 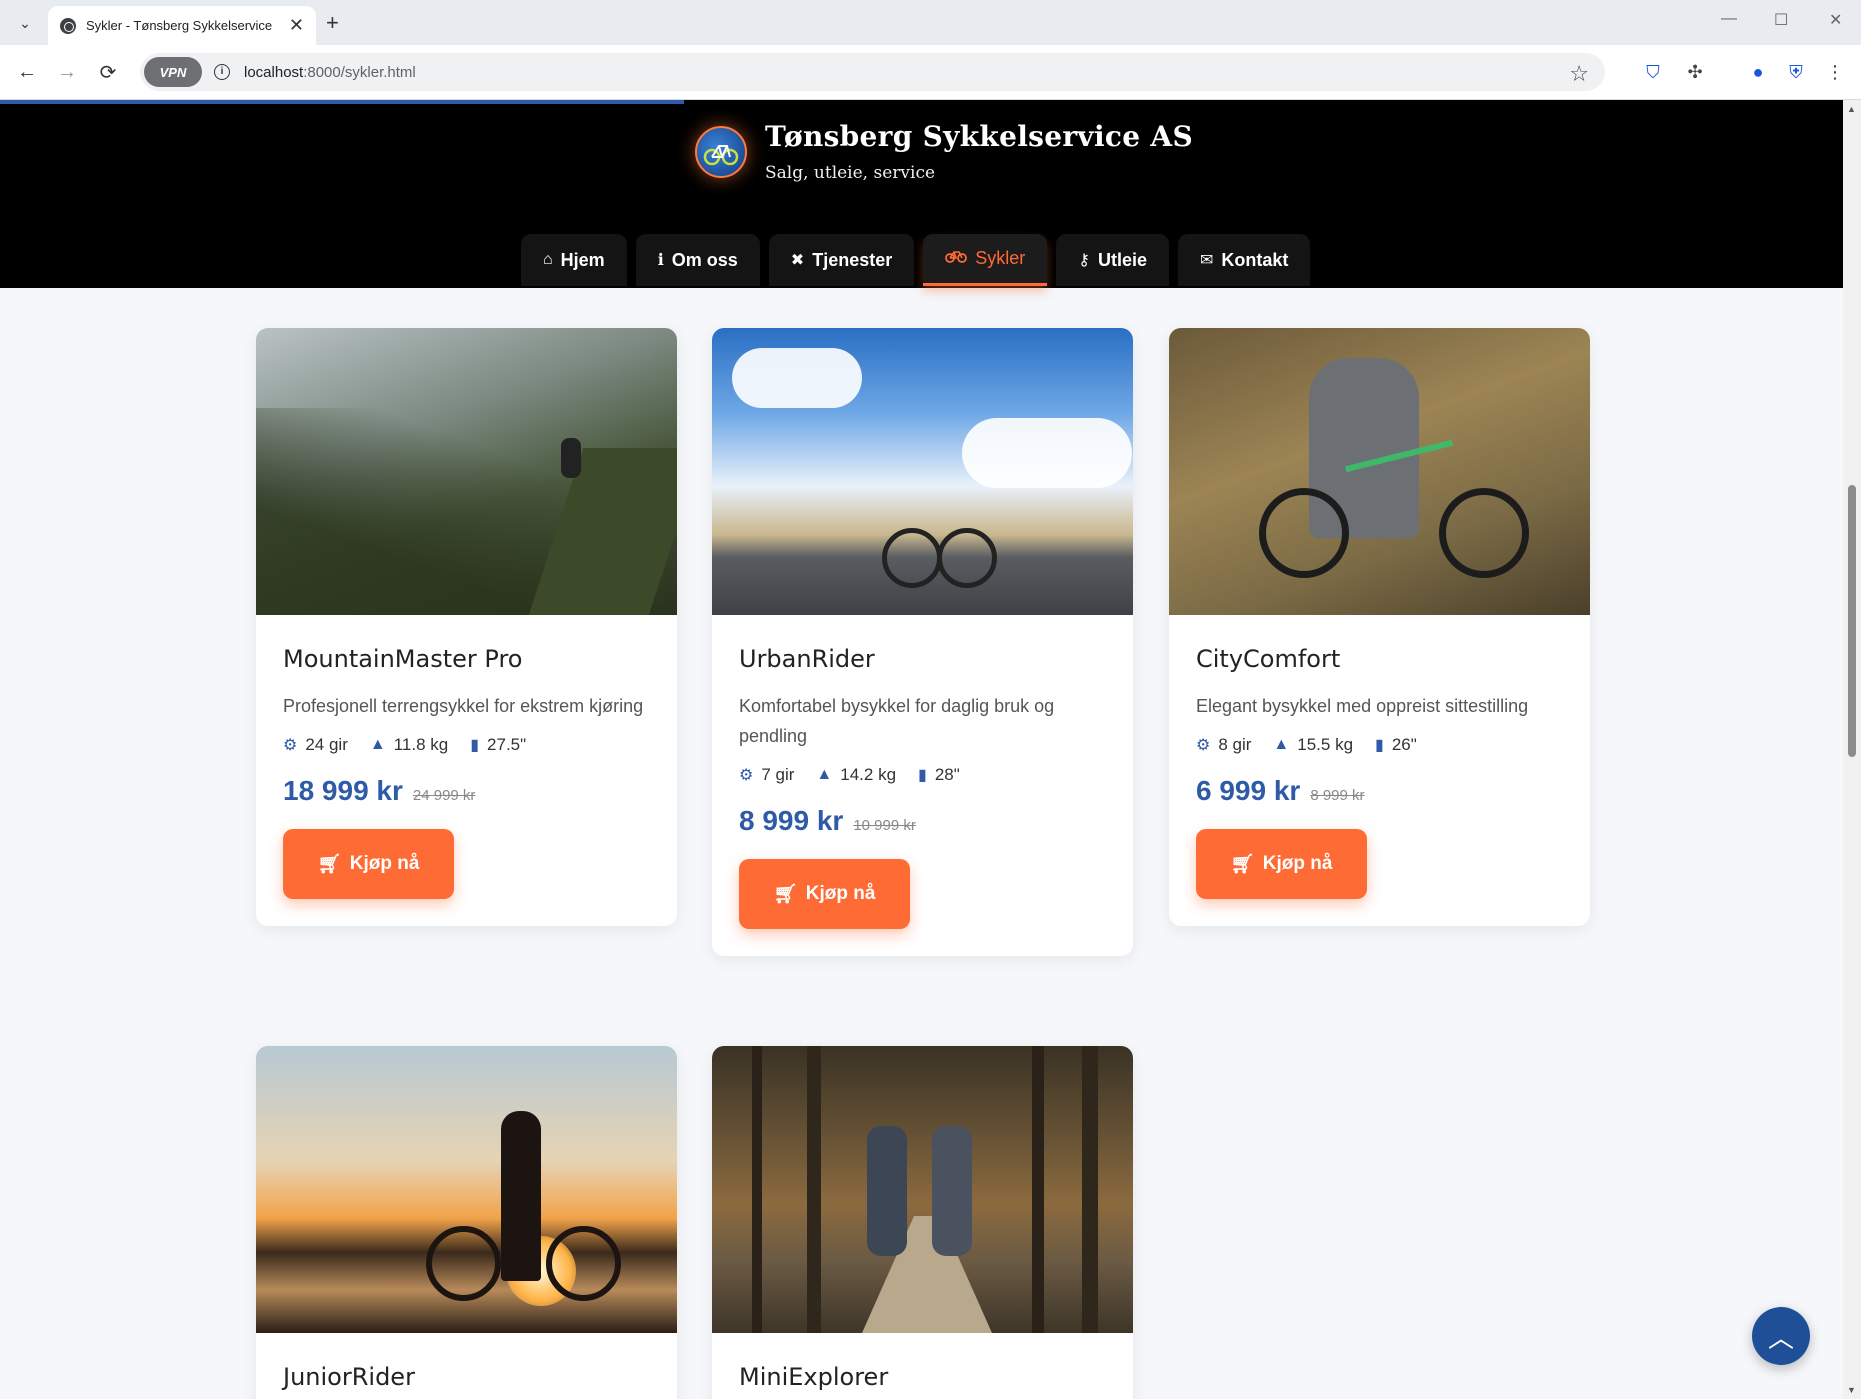 I want to click on url-text: localhost:8000/sykler.html, so click(x=330, y=72).